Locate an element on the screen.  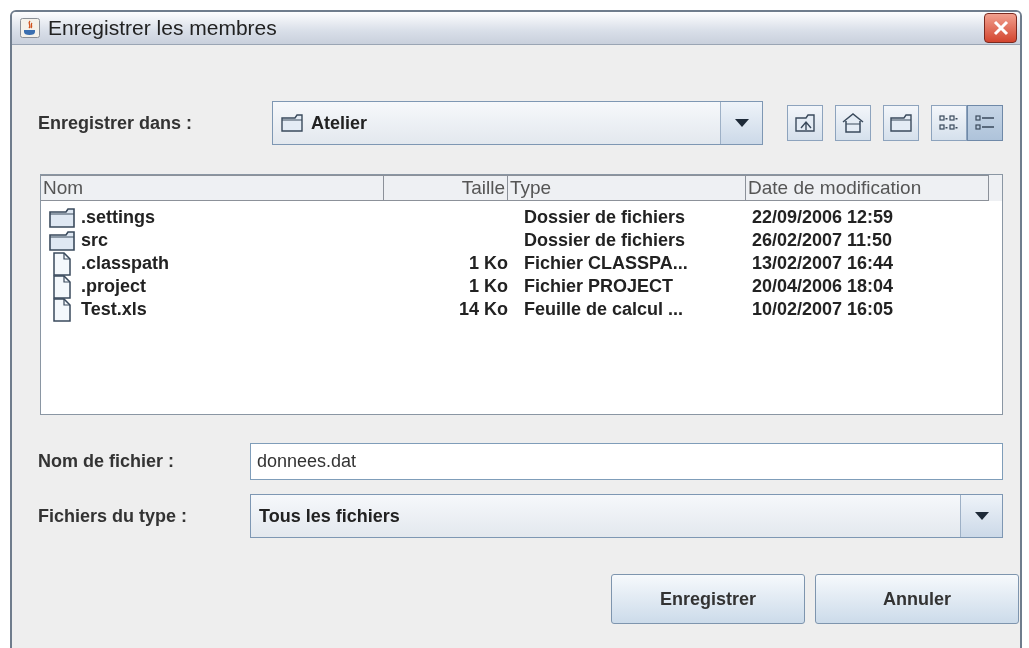
column-header: Taille is located at coordinates (446, 188).